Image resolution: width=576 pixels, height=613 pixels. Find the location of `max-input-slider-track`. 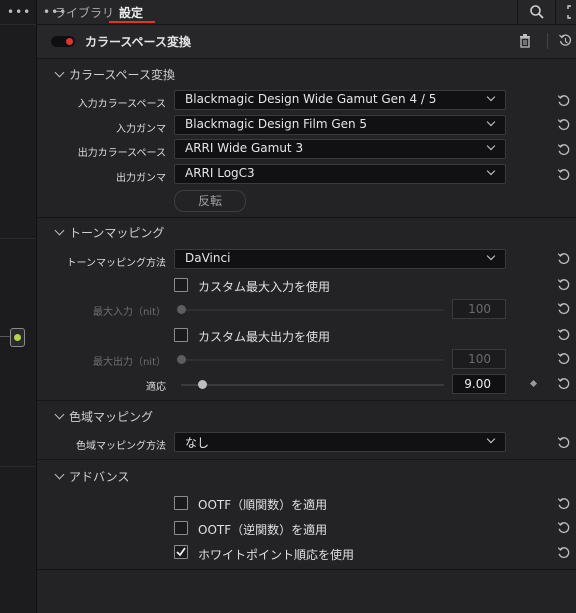

max-input-slider-track is located at coordinates (312, 310).